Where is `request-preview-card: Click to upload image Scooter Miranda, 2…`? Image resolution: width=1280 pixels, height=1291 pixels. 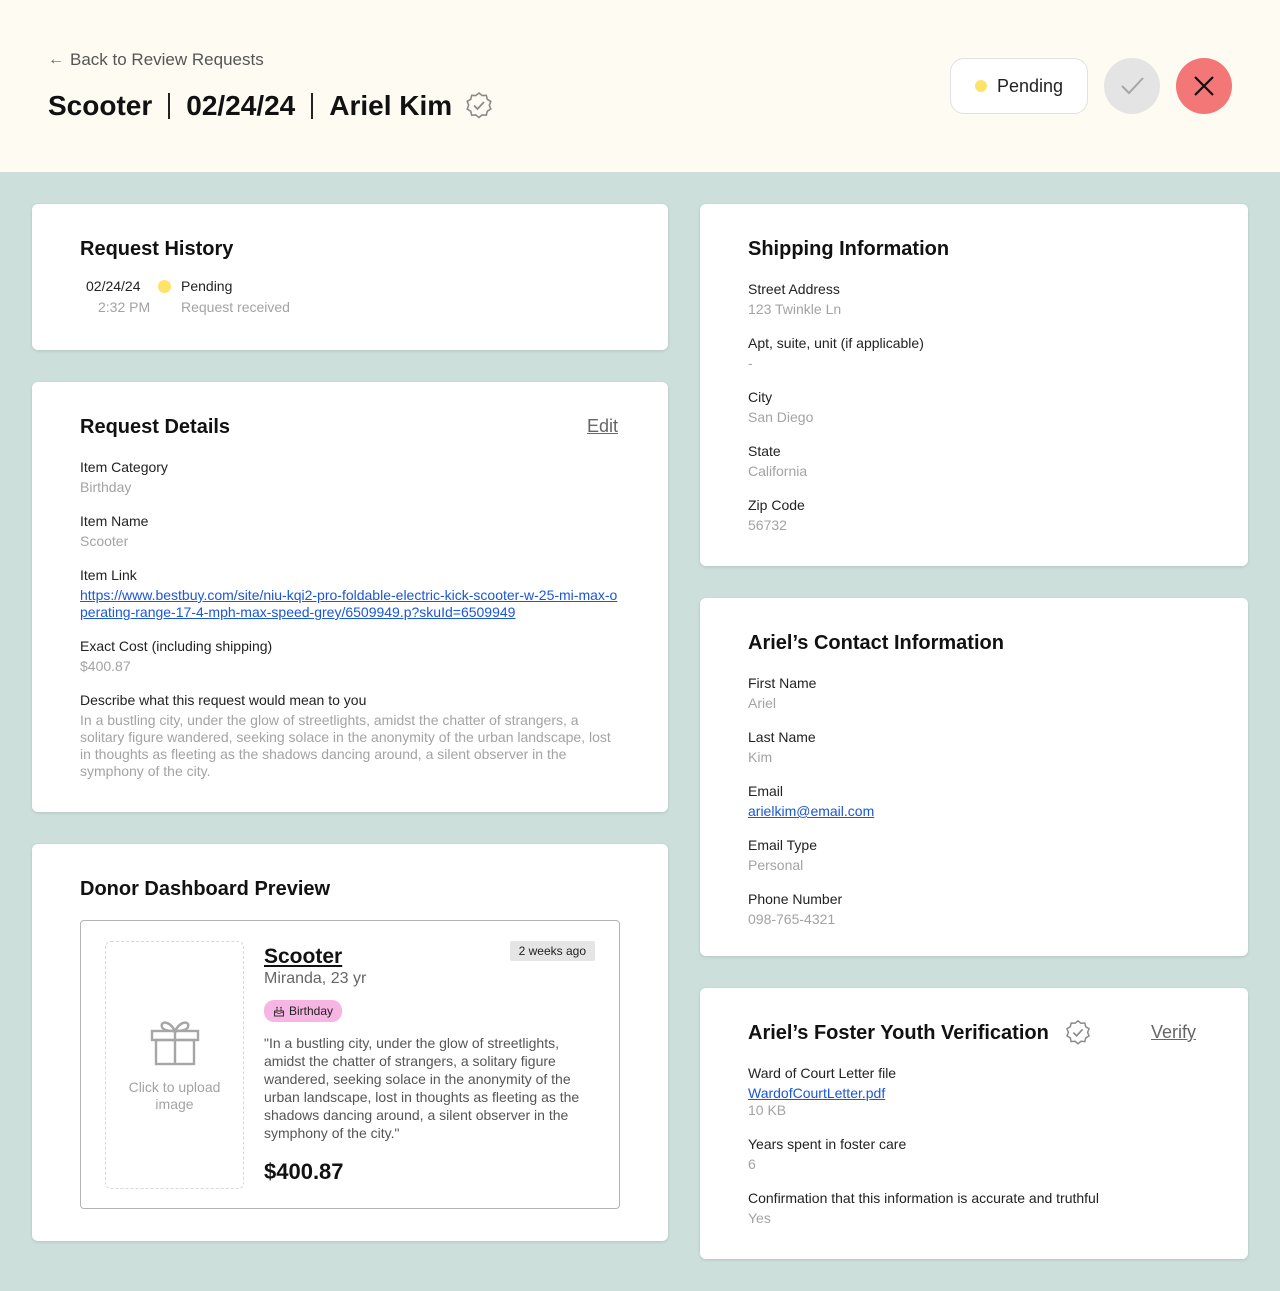 request-preview-card: Click to upload image Scooter Miranda, 2… is located at coordinates (350, 1064).